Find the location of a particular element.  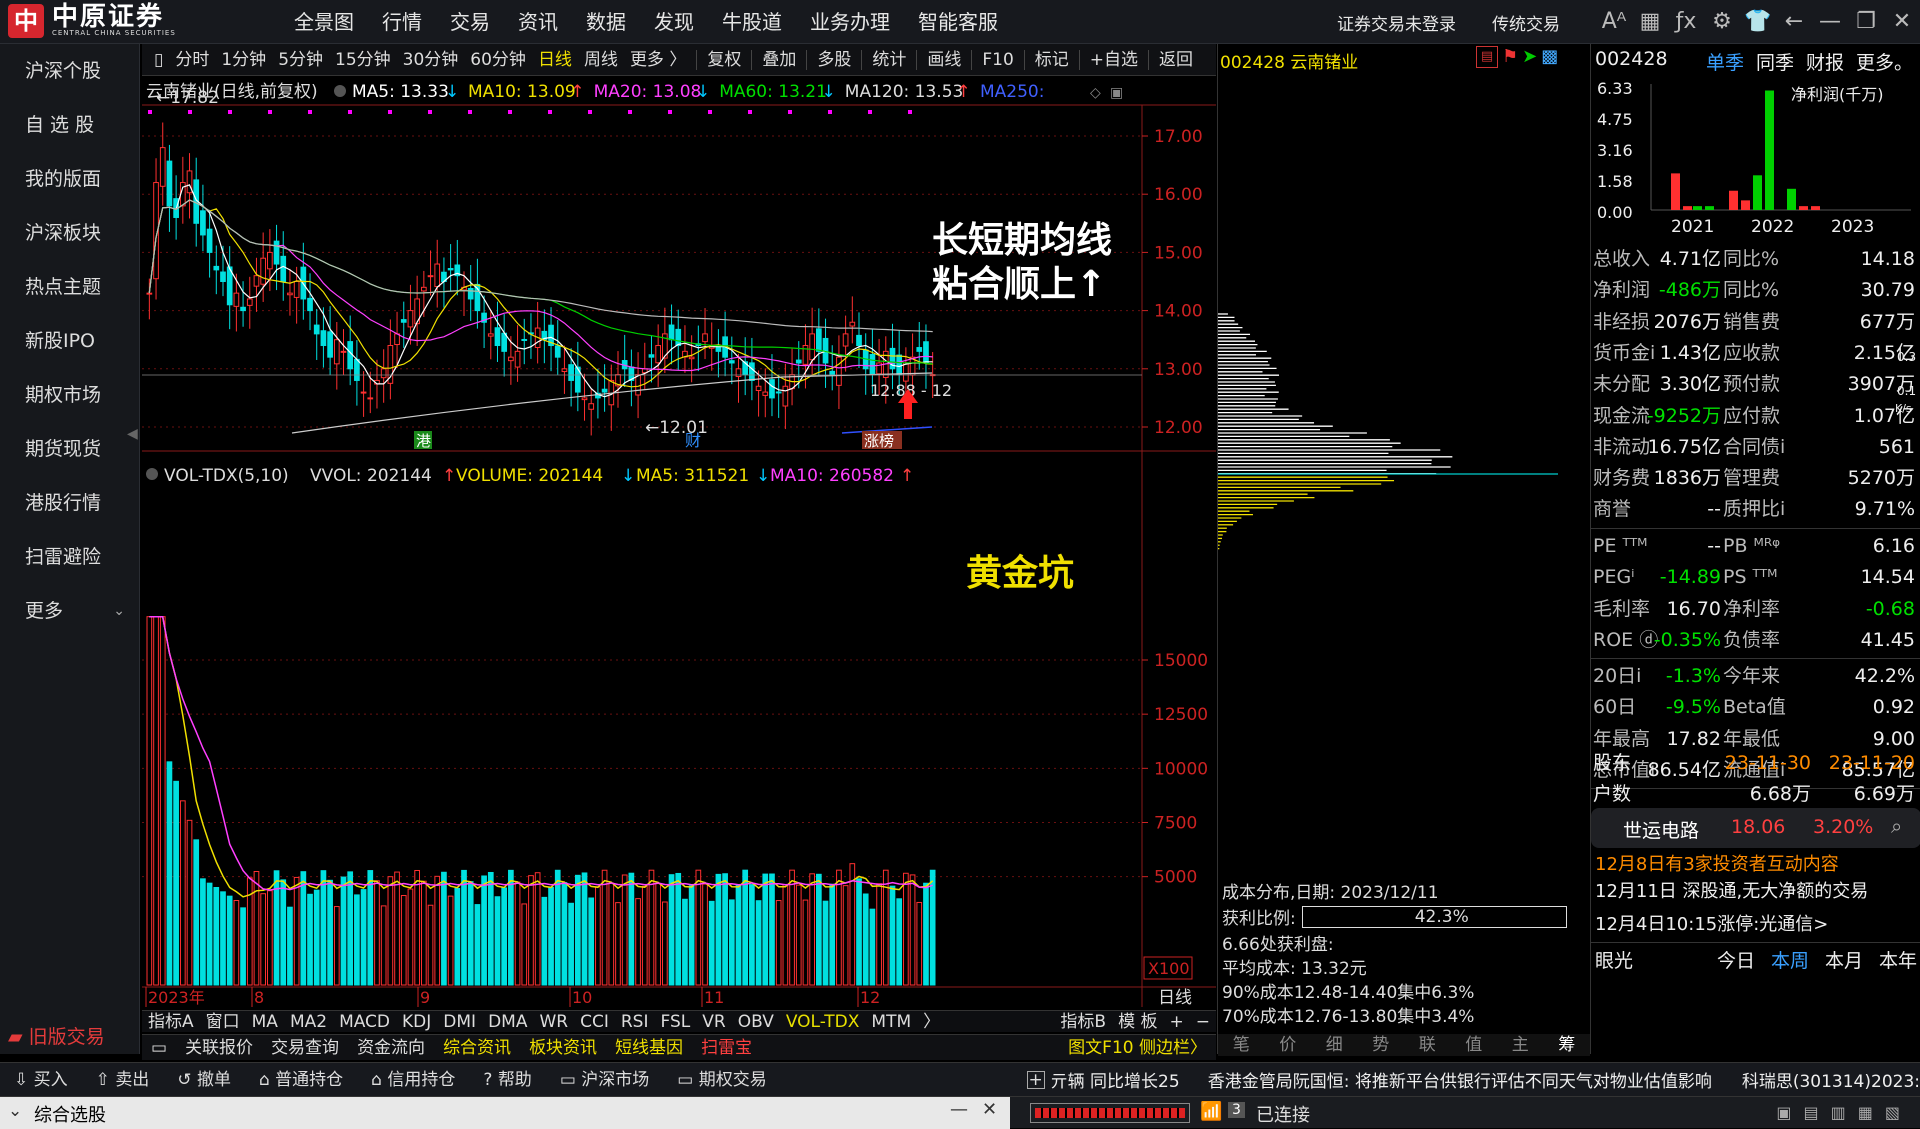

footer-tool-1-icon: ▣ is located at coordinates (1783, 1112).